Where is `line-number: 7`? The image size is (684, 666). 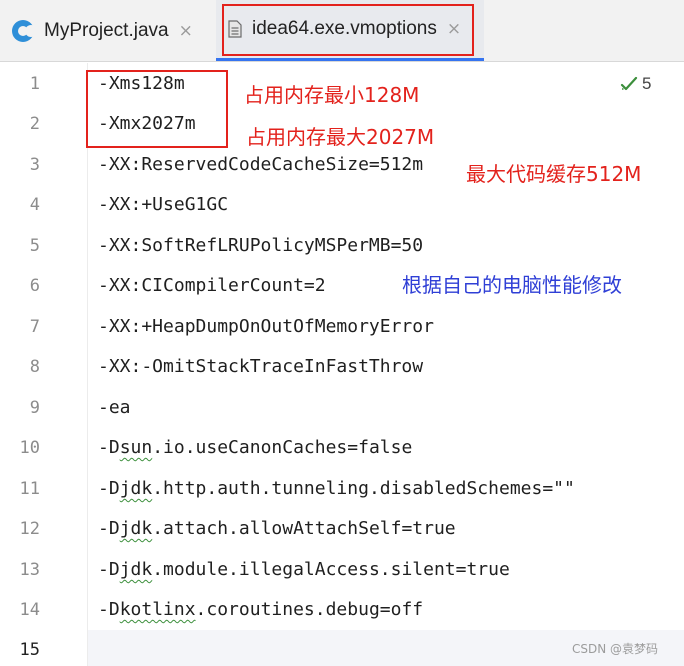
line-number: 7 is located at coordinates (34, 327).